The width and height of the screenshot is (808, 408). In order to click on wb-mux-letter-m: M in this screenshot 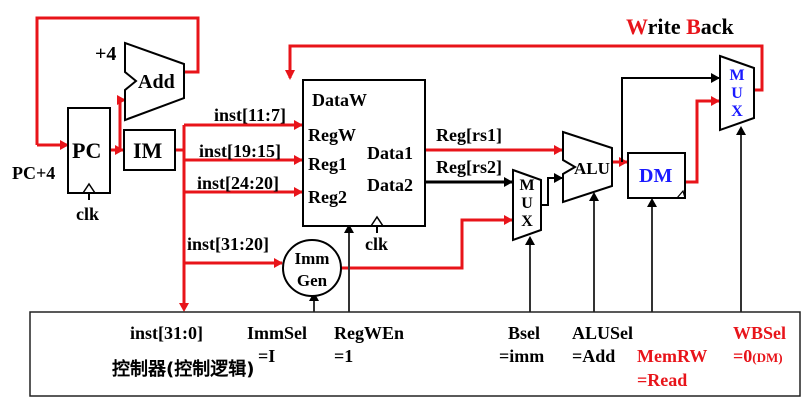, I will do `click(736, 75)`.